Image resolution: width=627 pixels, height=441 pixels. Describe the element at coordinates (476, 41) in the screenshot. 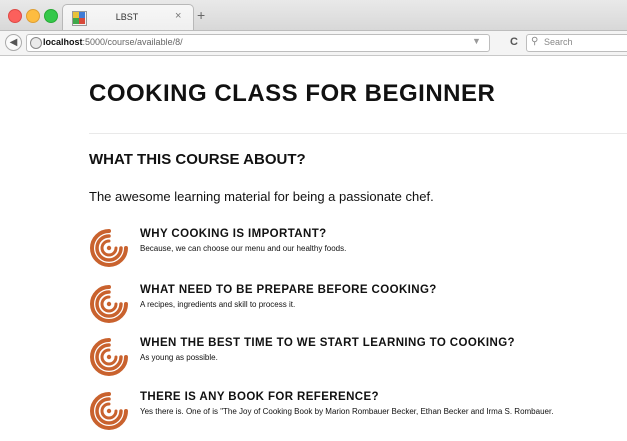

I see `url-dropdown-icon: ▼` at that location.